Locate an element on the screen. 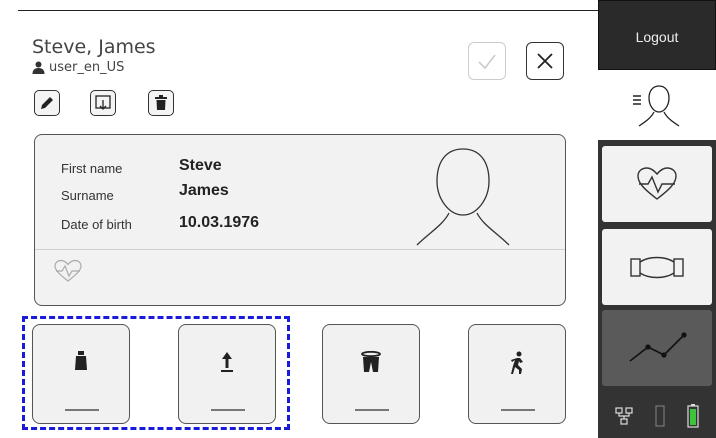 This screenshot has height=438, width=716. edit-button is located at coordinates (47, 103).